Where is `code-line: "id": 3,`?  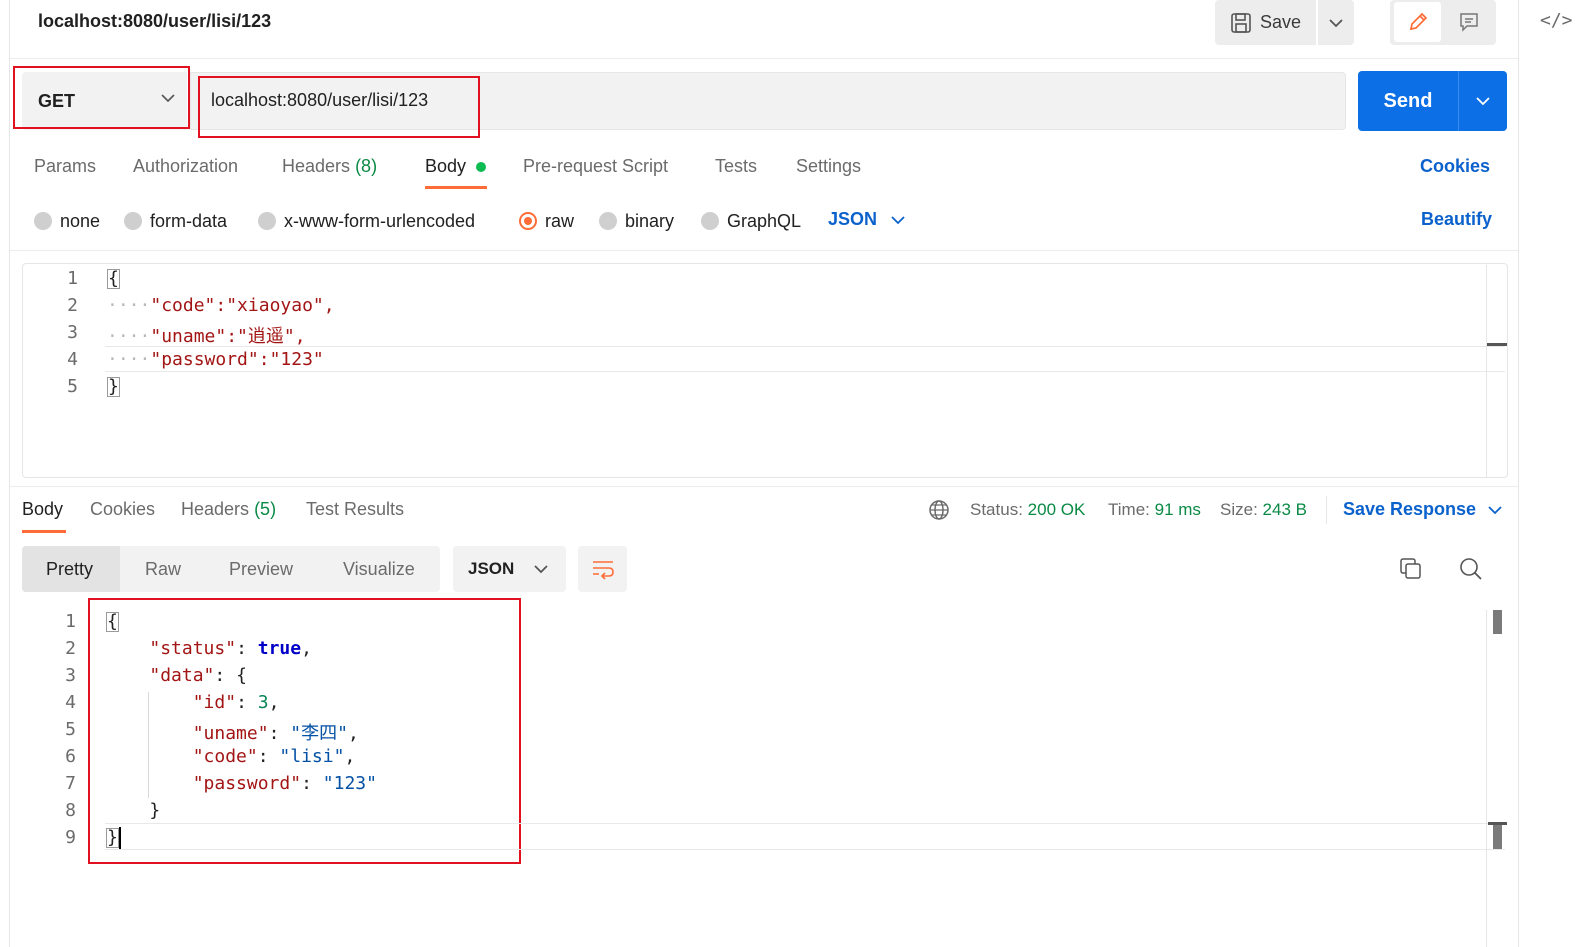 code-line: "id": 3, is located at coordinates (236, 702).